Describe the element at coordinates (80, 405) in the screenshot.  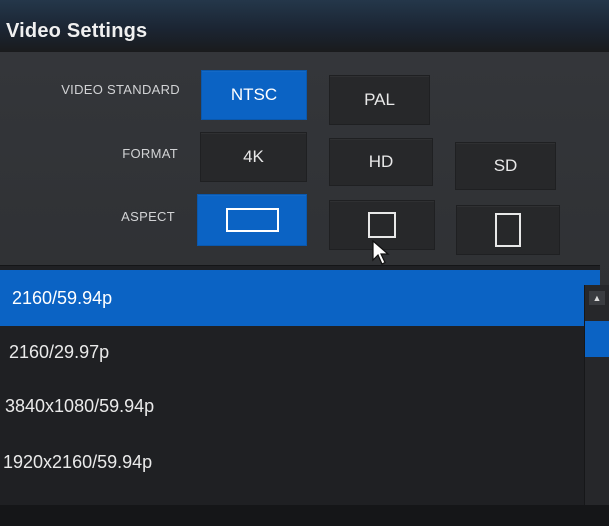
I see `list-item-label: 3840x1080/59.94p` at that location.